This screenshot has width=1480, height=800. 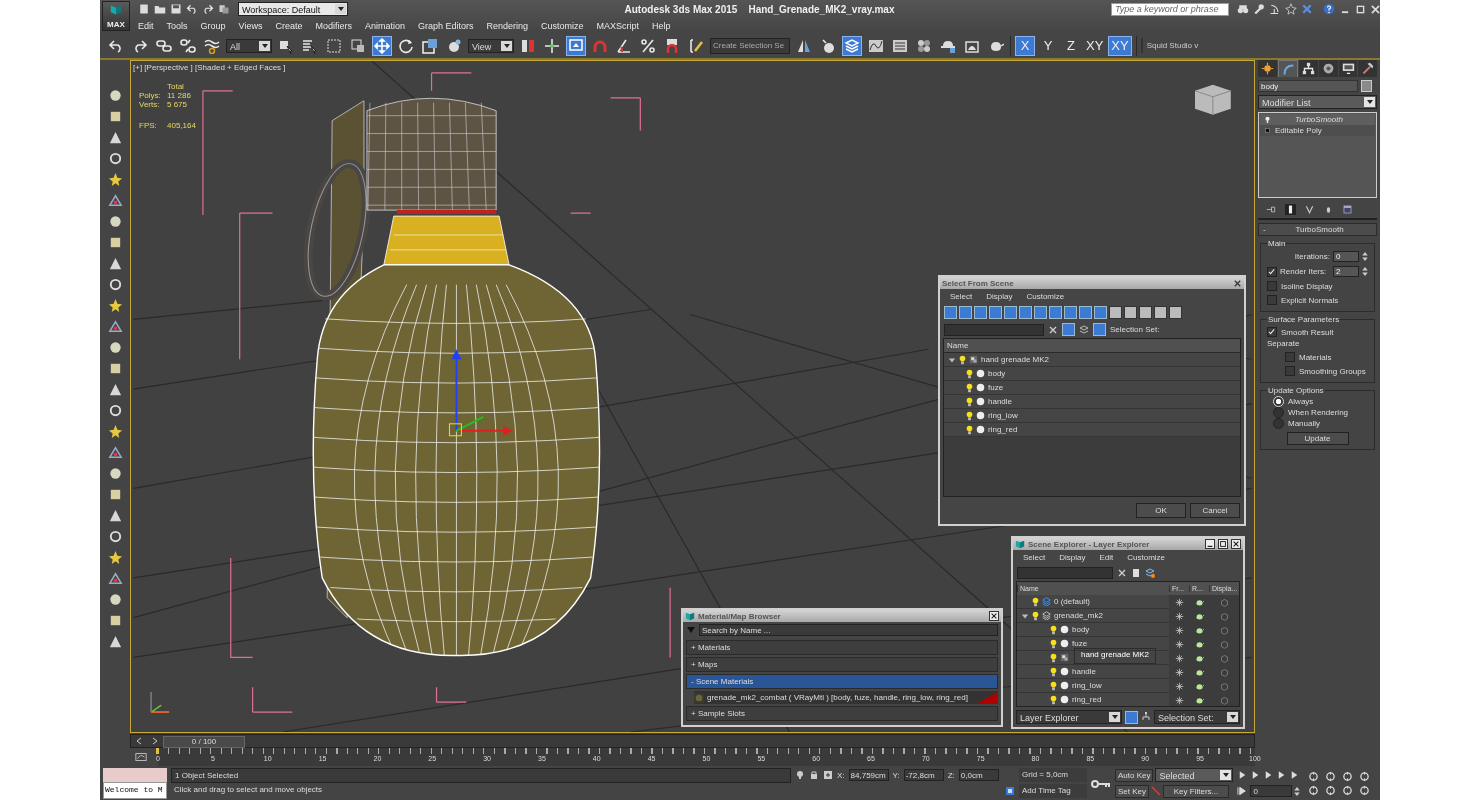 What do you see at coordinates (1071, 45) in the screenshot?
I see `axis-constraint-button: Z` at bounding box center [1071, 45].